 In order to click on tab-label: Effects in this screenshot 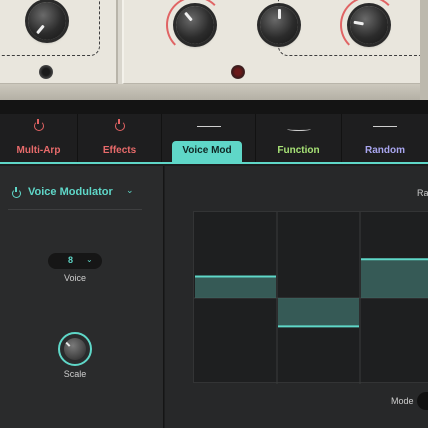, I will do `click(119, 150)`.